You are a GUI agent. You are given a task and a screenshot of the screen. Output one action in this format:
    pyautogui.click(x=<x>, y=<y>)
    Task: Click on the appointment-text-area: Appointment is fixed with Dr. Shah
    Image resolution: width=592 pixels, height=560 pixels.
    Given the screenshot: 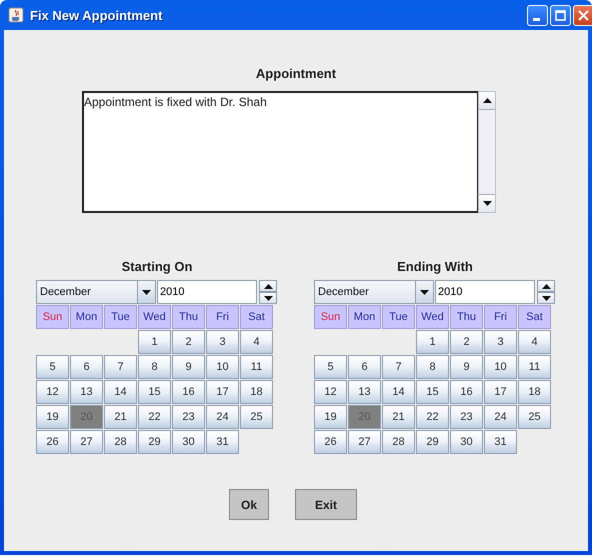 What is the action you would take?
    pyautogui.click(x=280, y=152)
    